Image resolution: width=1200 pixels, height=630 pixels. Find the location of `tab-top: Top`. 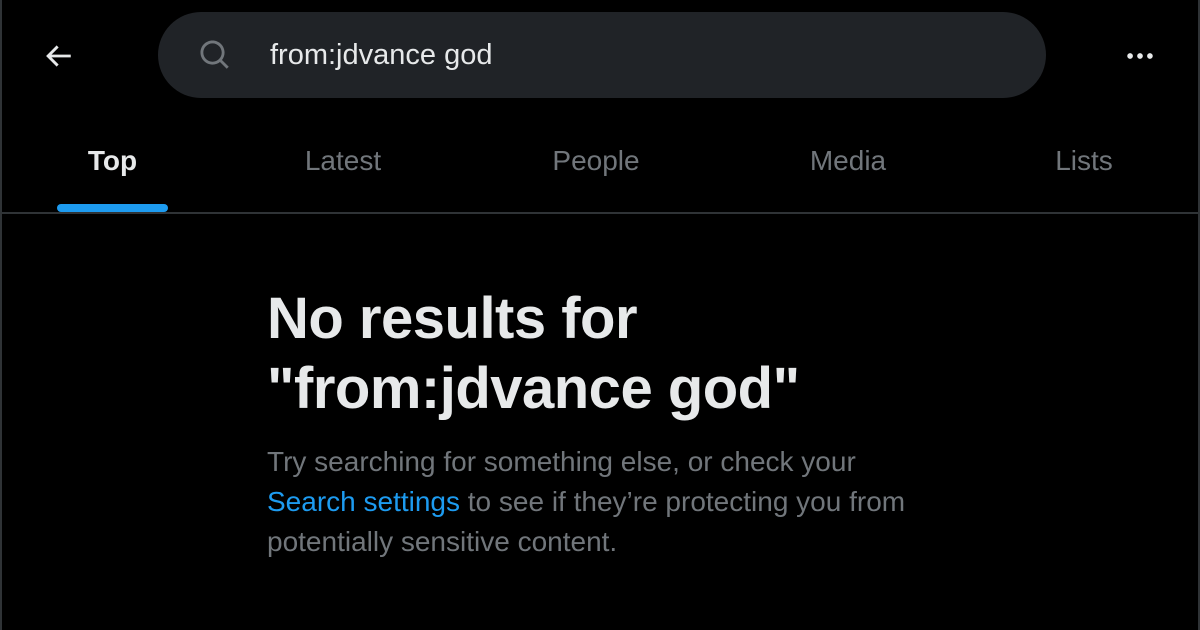

tab-top: Top is located at coordinates (112, 161).